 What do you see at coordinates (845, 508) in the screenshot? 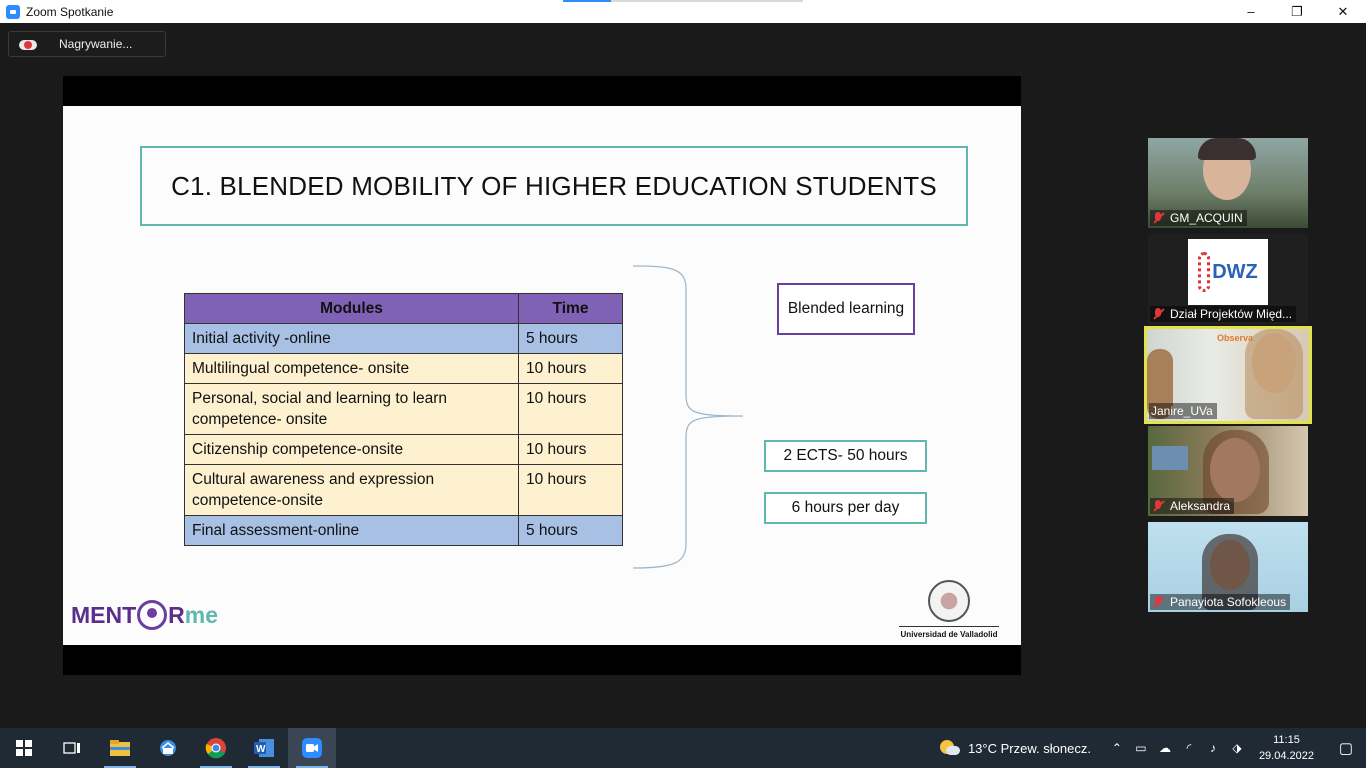
I see `hours-per-day-box: 6 hours per day` at bounding box center [845, 508].